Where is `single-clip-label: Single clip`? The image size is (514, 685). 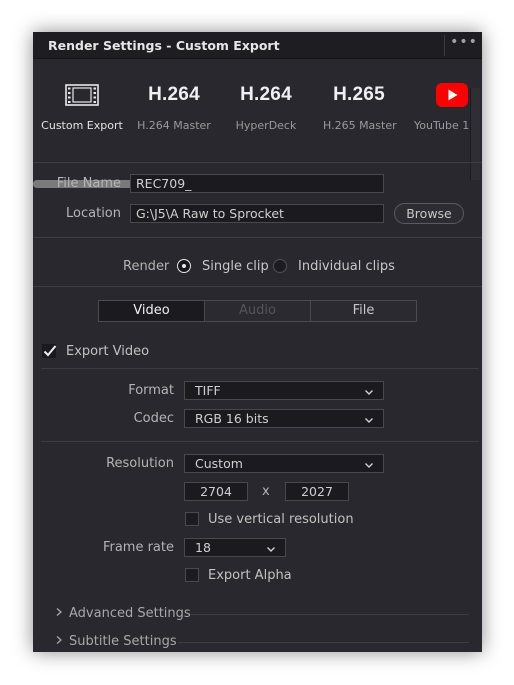
single-clip-label: Single clip is located at coordinates (235, 266).